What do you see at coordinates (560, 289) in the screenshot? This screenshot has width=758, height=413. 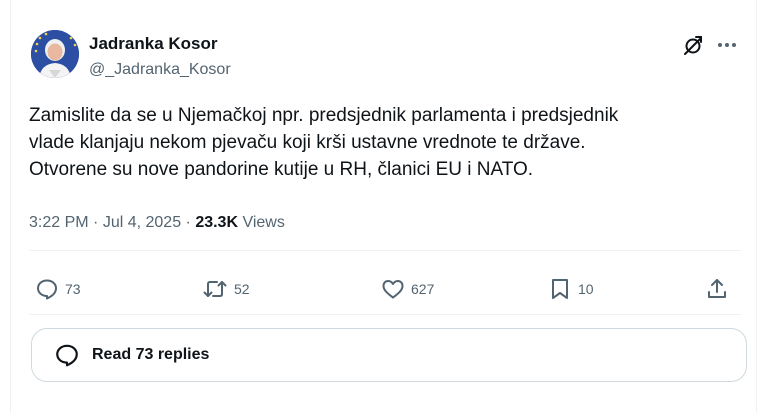 I see `bookmark-icon` at bounding box center [560, 289].